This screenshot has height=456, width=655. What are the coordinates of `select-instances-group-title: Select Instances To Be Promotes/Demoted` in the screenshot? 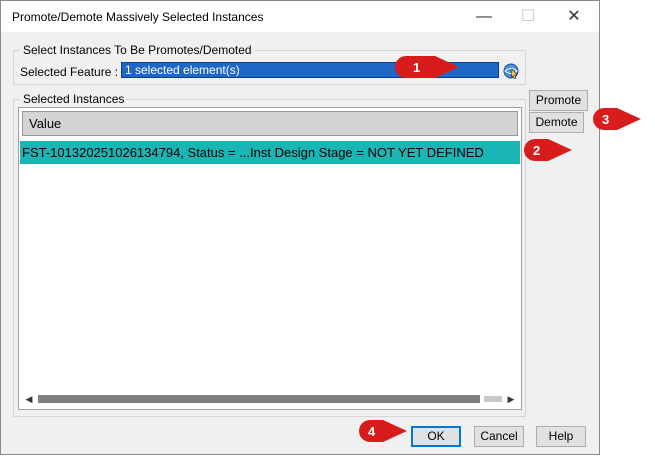 It's located at (137, 50).